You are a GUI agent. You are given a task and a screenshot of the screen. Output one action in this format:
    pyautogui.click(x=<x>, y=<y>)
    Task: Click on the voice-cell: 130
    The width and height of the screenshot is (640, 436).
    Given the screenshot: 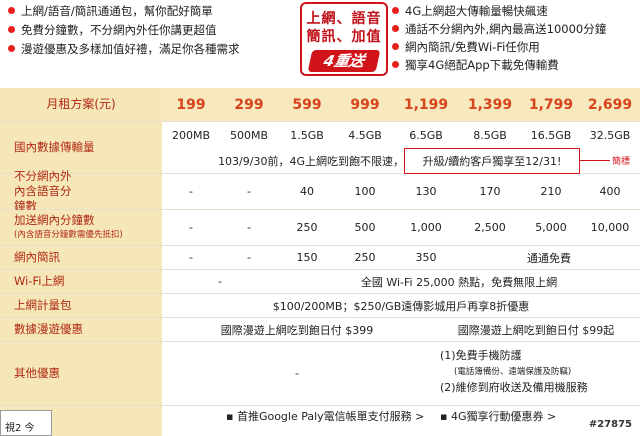 What is the action you would take?
    pyautogui.click(x=426, y=191)
    